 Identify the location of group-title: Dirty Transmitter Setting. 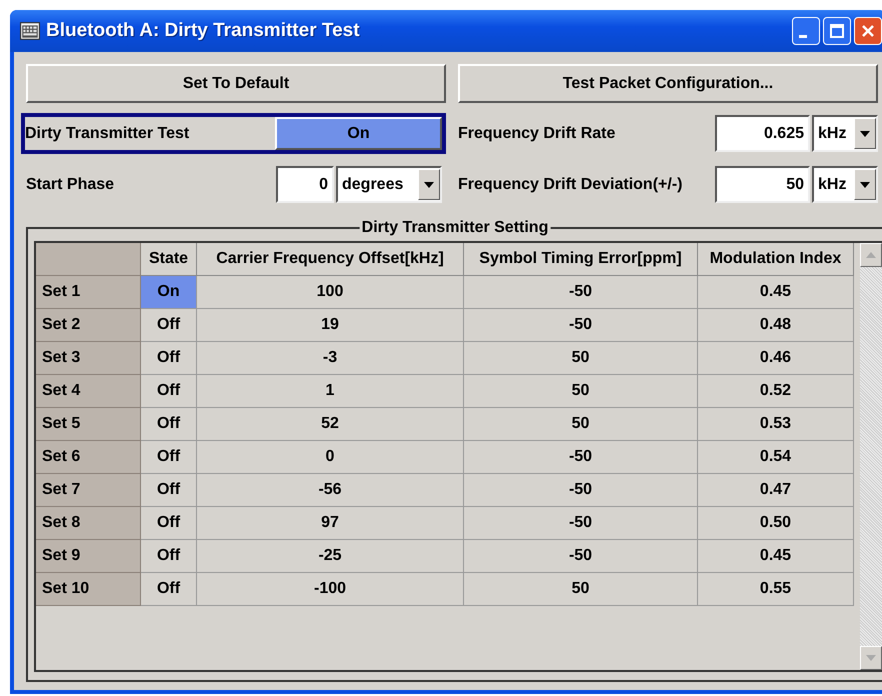
(455, 228).